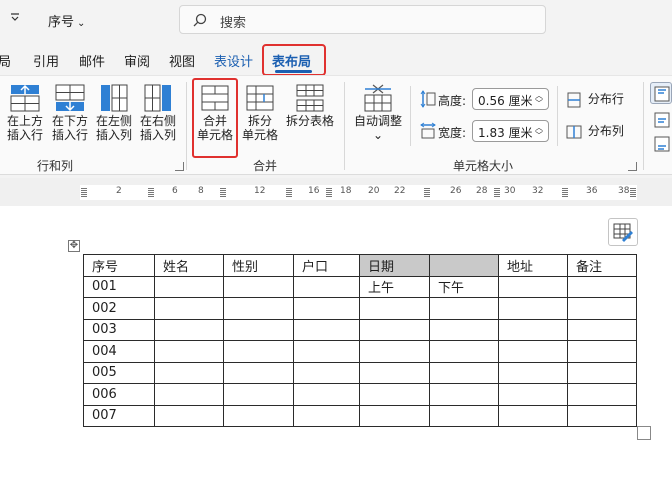  I want to click on tab-review: 审阅, so click(137, 60).